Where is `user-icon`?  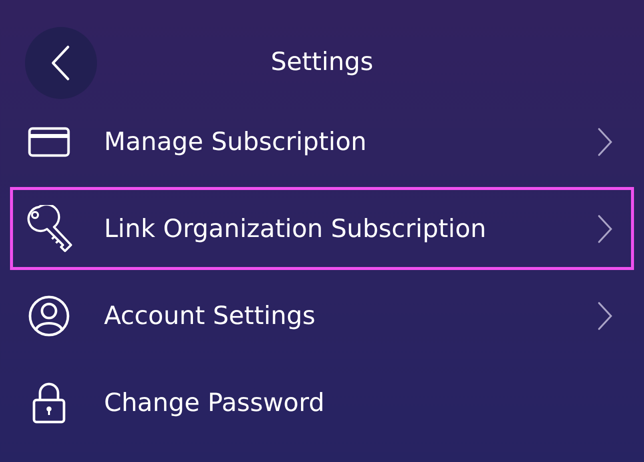 user-icon is located at coordinates (49, 315).